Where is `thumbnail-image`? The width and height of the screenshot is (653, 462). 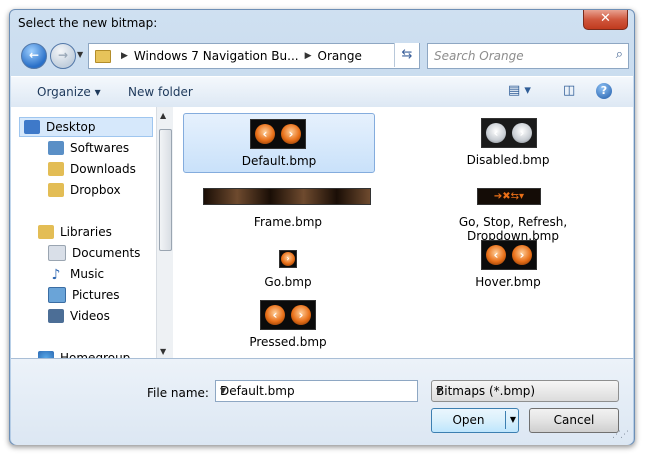
thumbnail-image is located at coordinates (287, 196).